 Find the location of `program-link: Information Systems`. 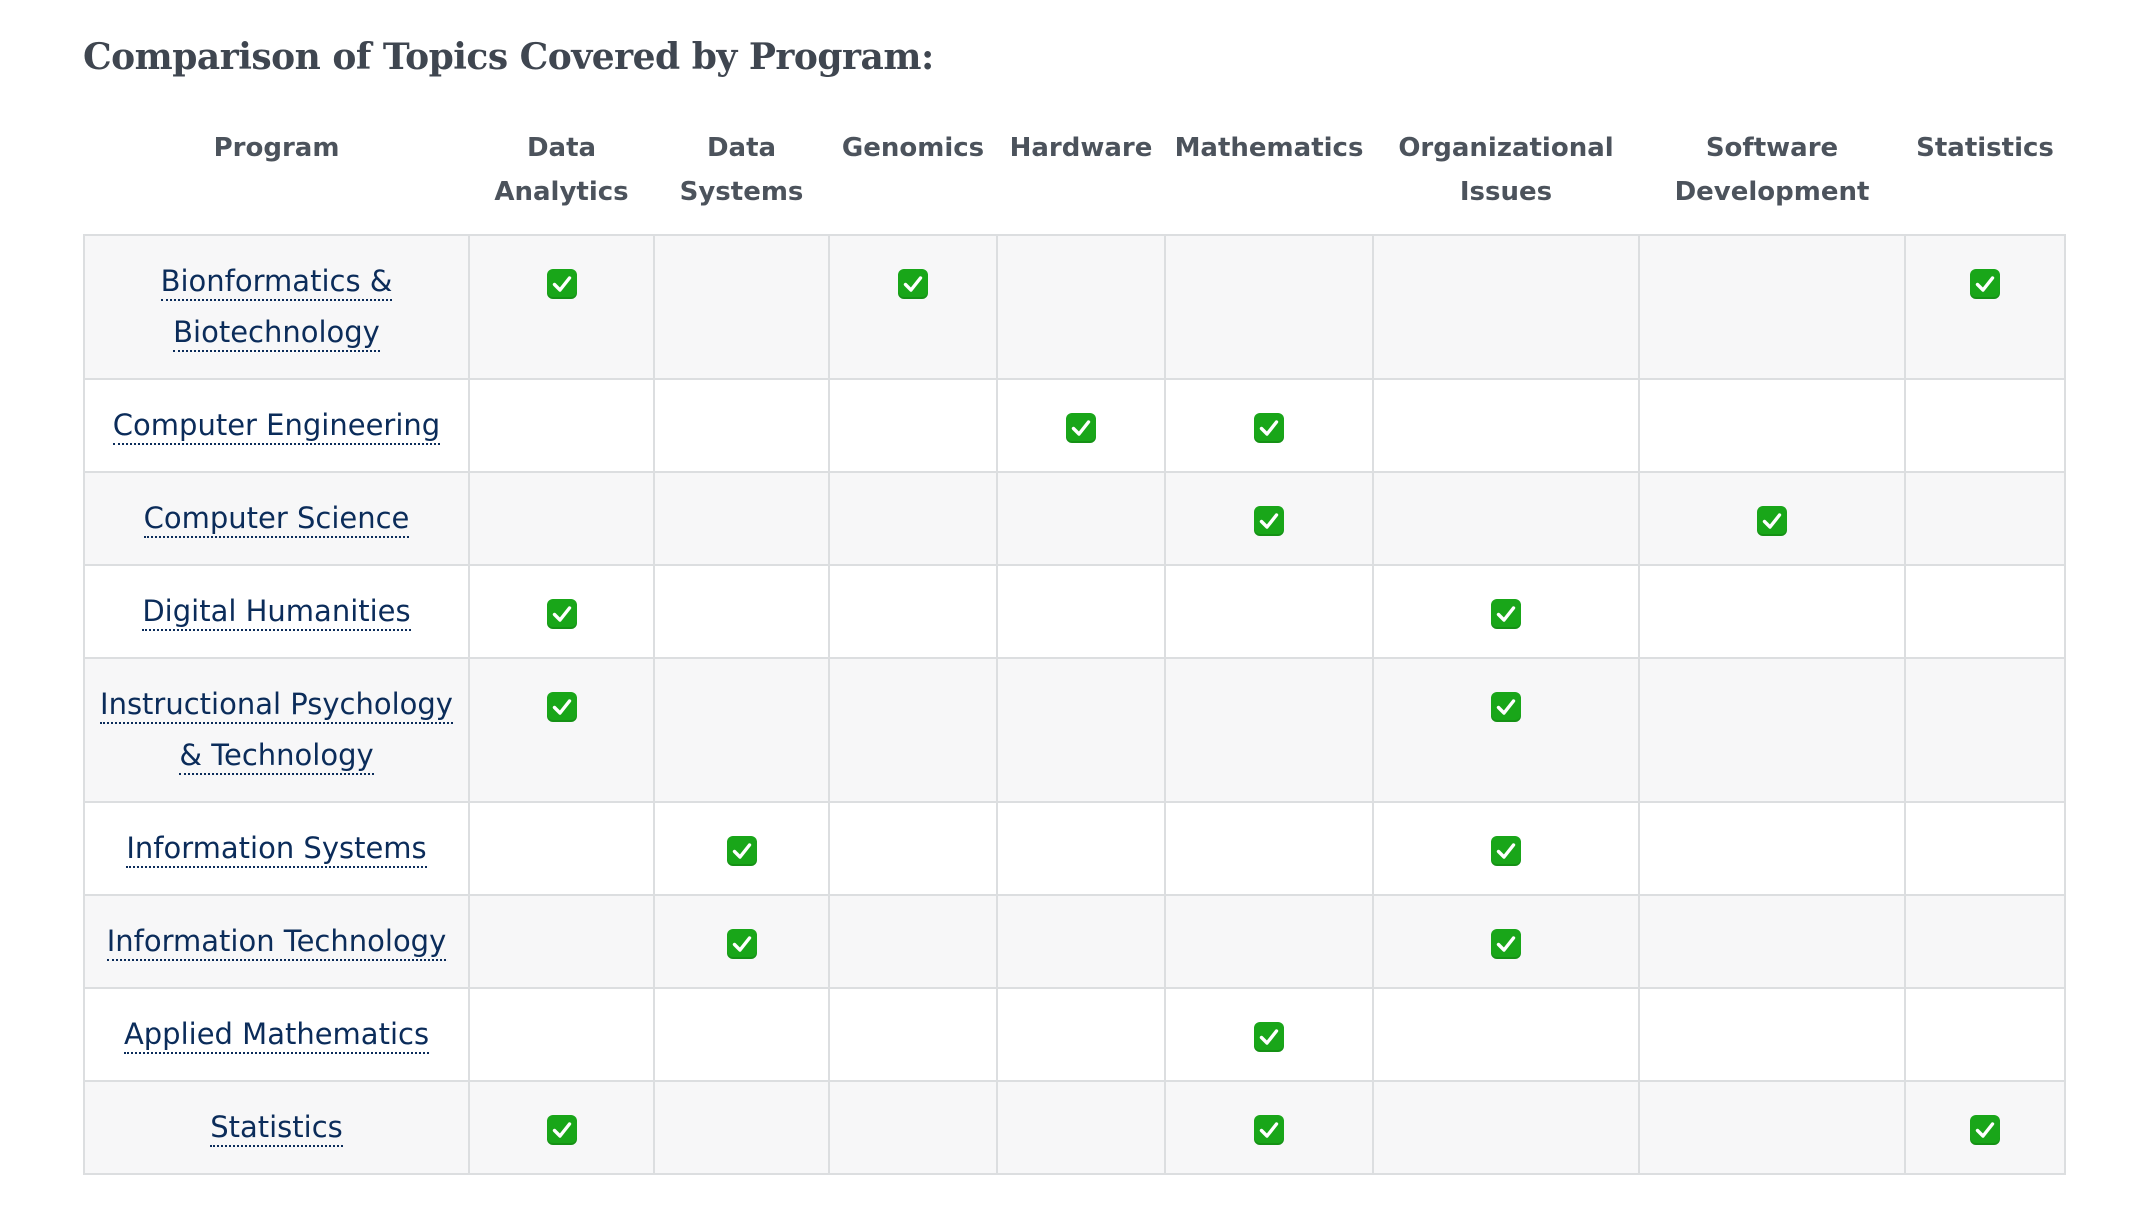

program-link: Information Systems is located at coordinates (276, 849).